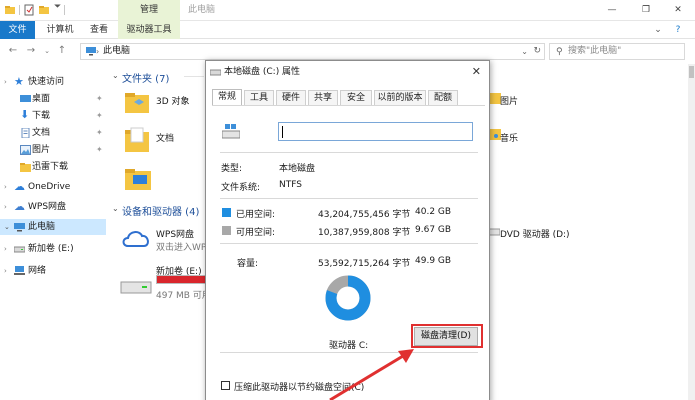  I want to click on sidebar-item-thunder-downloads: 迅雷下载, so click(53, 167).